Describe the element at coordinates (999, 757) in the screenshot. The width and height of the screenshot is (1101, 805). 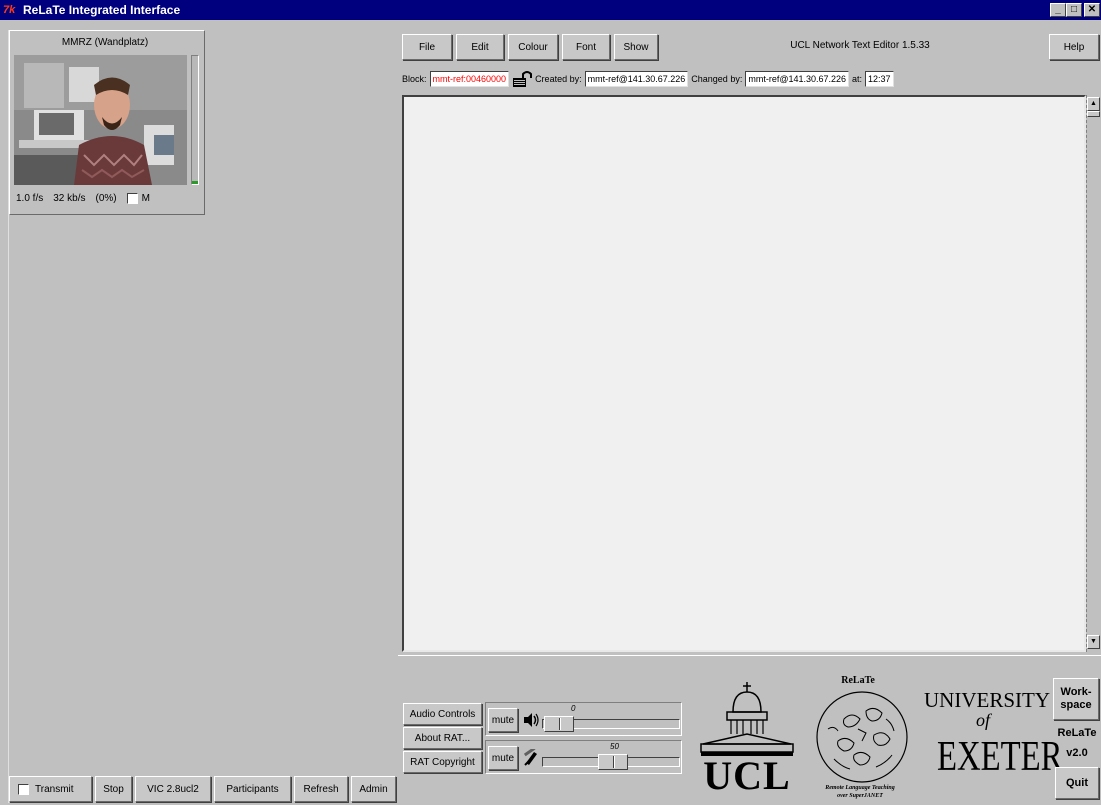
I see `exeter-line3: EXETER` at that location.